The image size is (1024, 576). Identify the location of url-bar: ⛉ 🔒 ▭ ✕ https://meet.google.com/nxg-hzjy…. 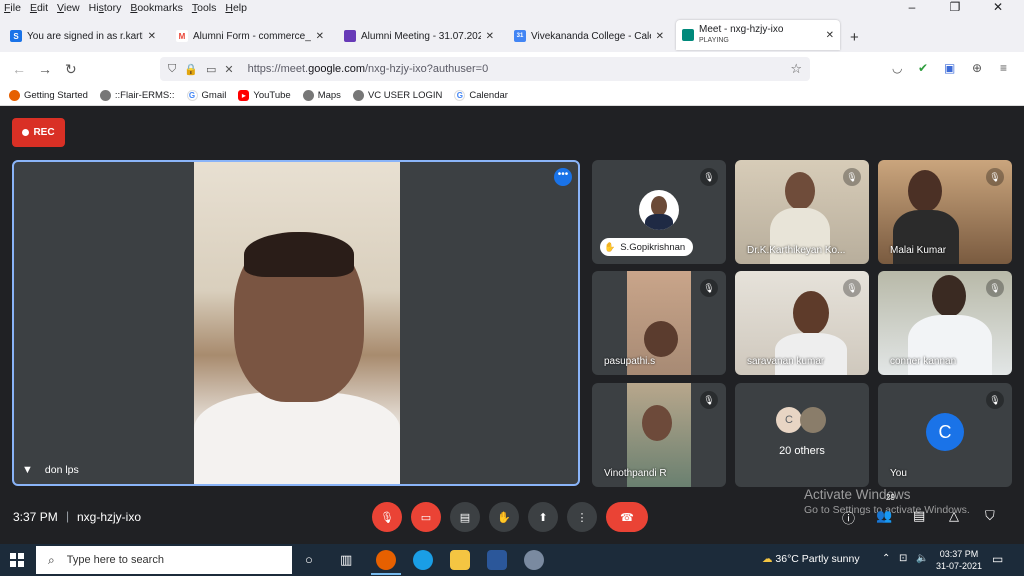
(485, 69).